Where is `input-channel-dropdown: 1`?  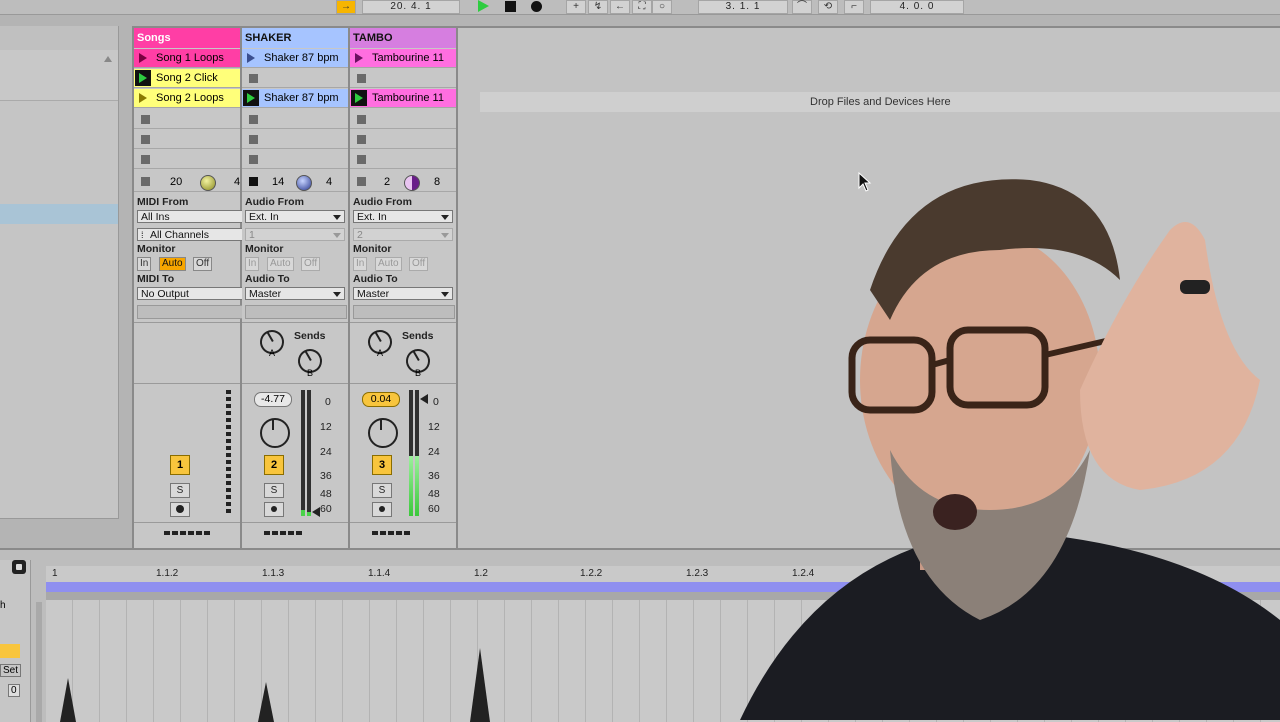 input-channel-dropdown: 1 is located at coordinates (295, 234).